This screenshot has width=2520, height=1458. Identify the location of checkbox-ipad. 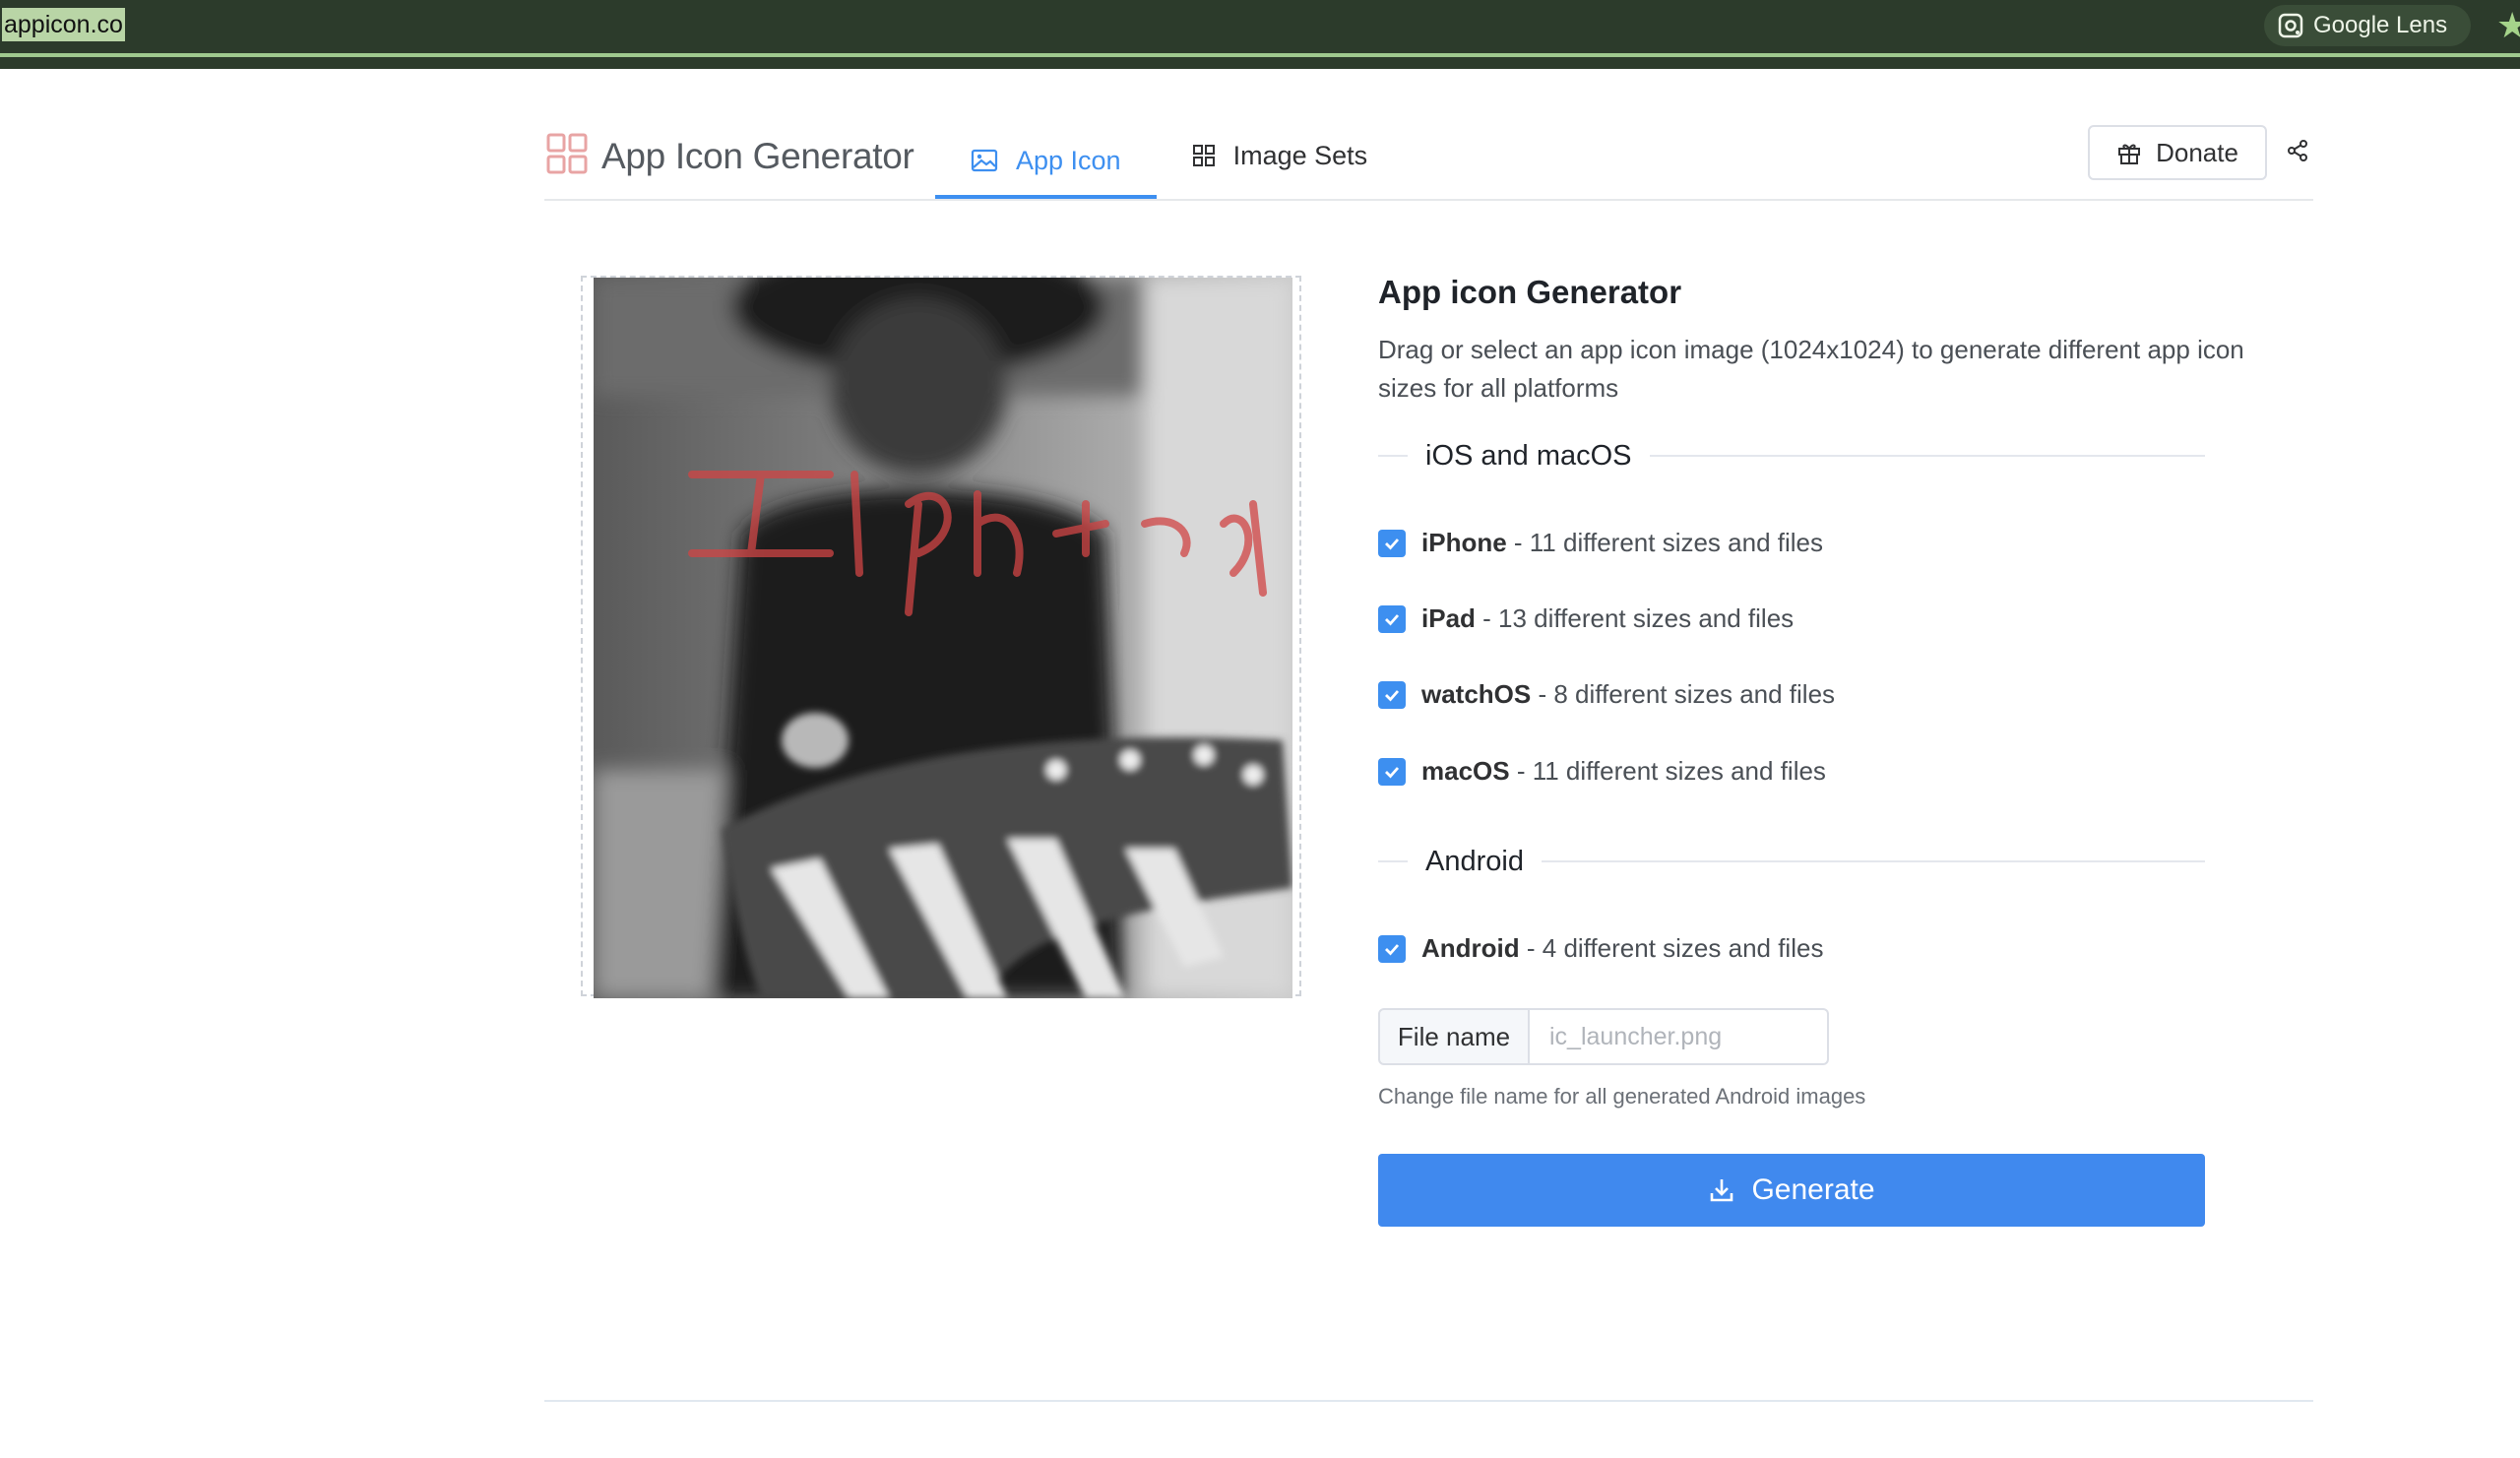
(1392, 618).